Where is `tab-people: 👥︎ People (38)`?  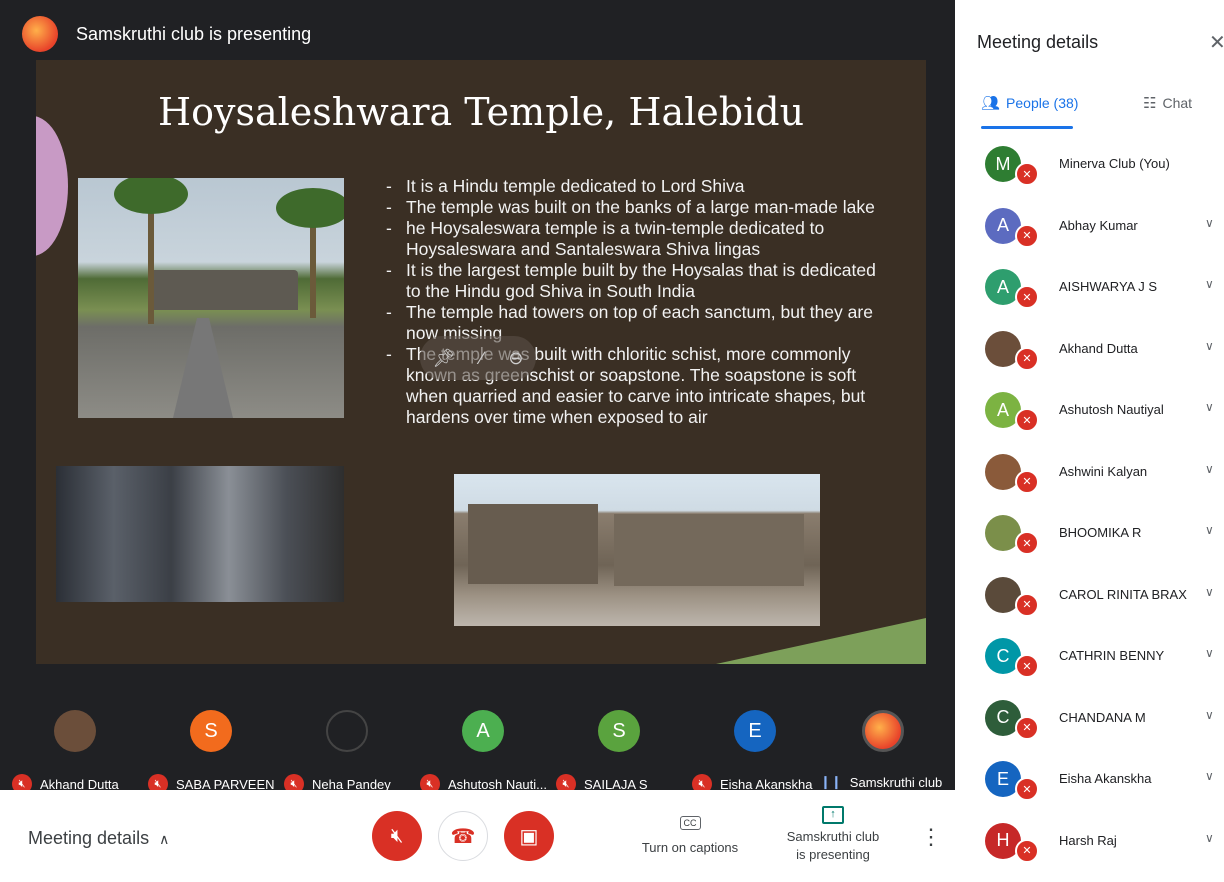 tab-people: 👥︎ People (38) is located at coordinates (1029, 103).